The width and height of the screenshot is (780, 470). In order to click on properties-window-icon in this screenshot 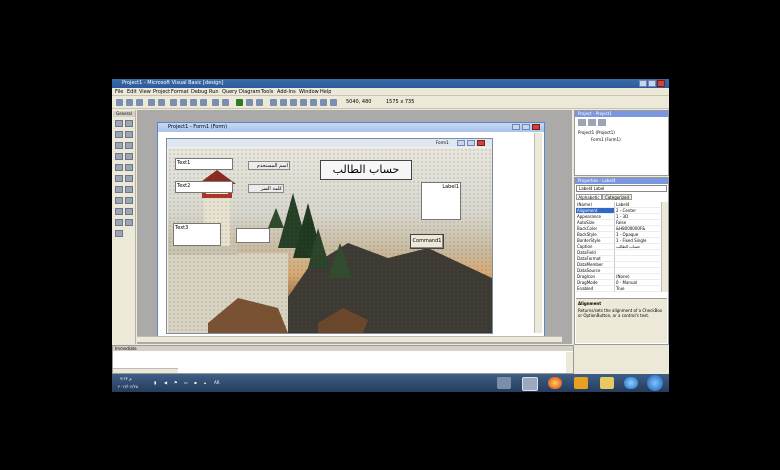, I will do `click(283, 102)`.